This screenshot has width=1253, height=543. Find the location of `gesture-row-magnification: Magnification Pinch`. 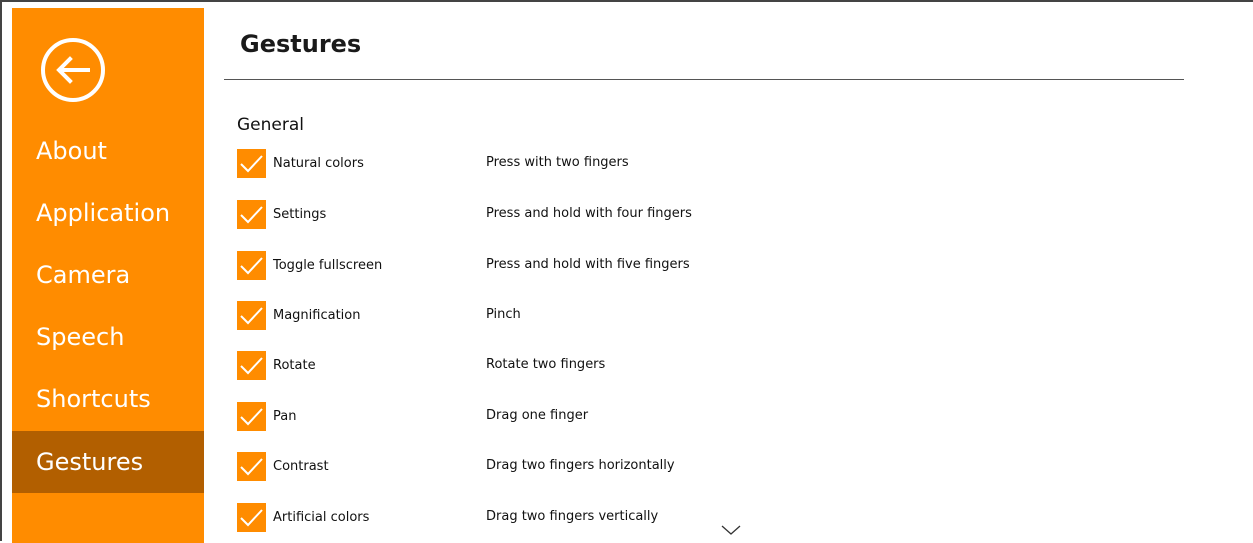

gesture-row-magnification: Magnification Pinch is located at coordinates (587, 317).